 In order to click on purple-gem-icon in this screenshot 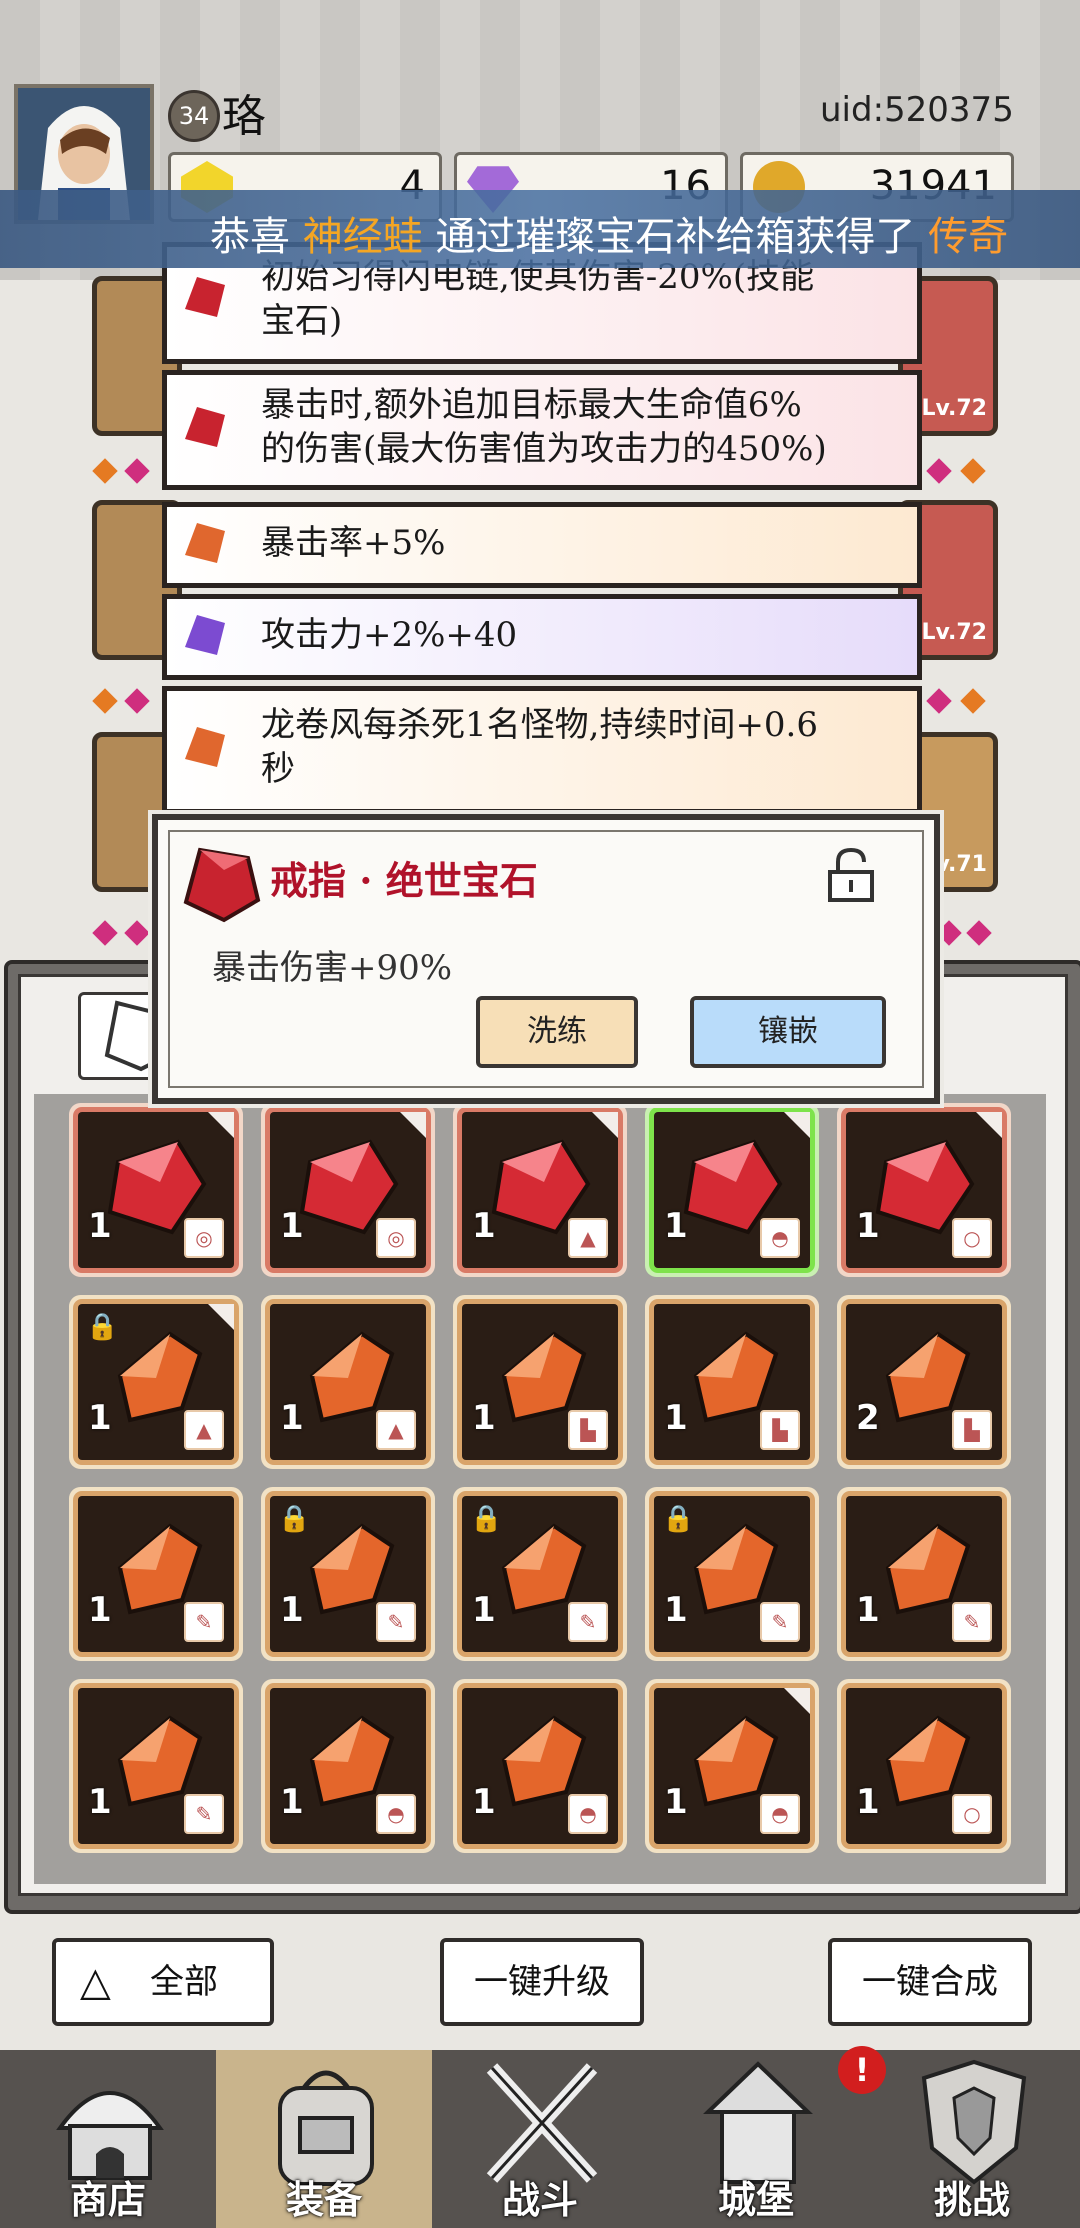, I will do `click(205, 635)`.